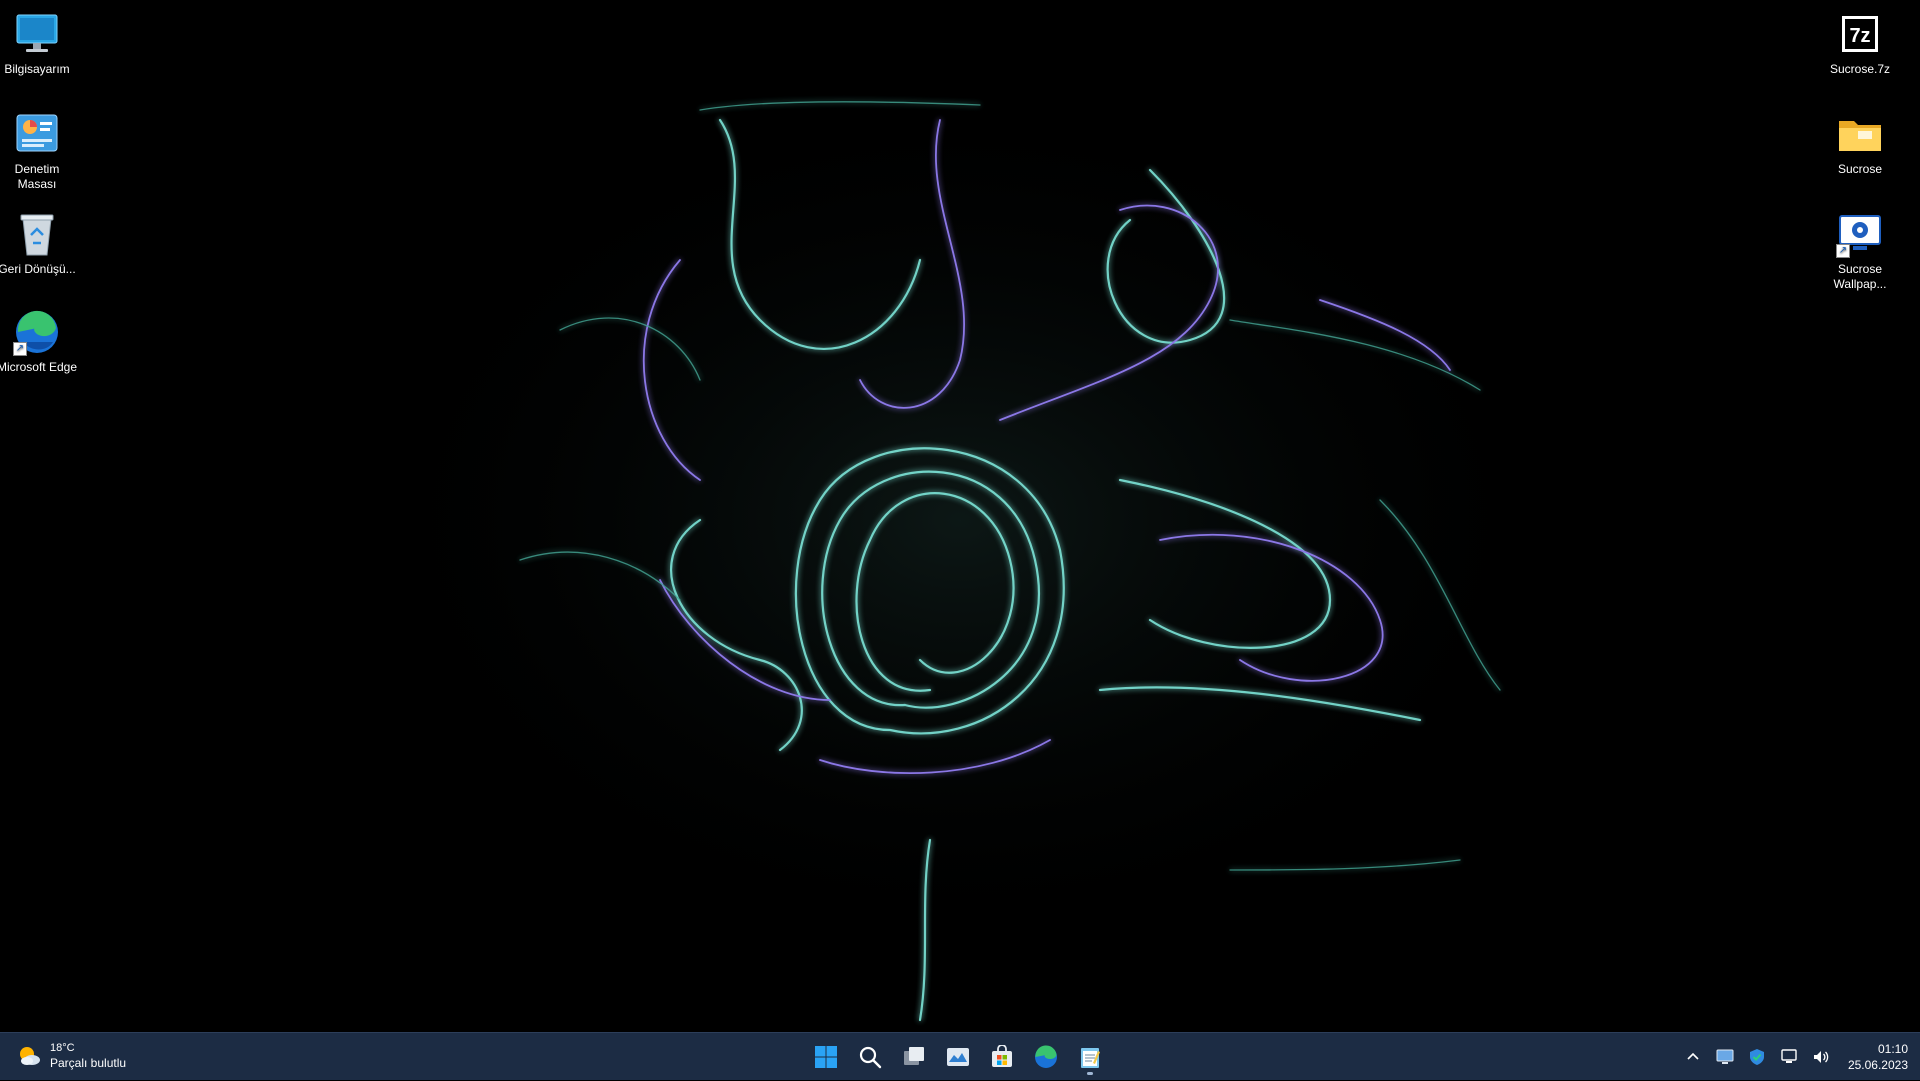  I want to click on taskbar: 18°C Parçalı bulutlu 01:10 25.06.2023, so click(960, 1056).